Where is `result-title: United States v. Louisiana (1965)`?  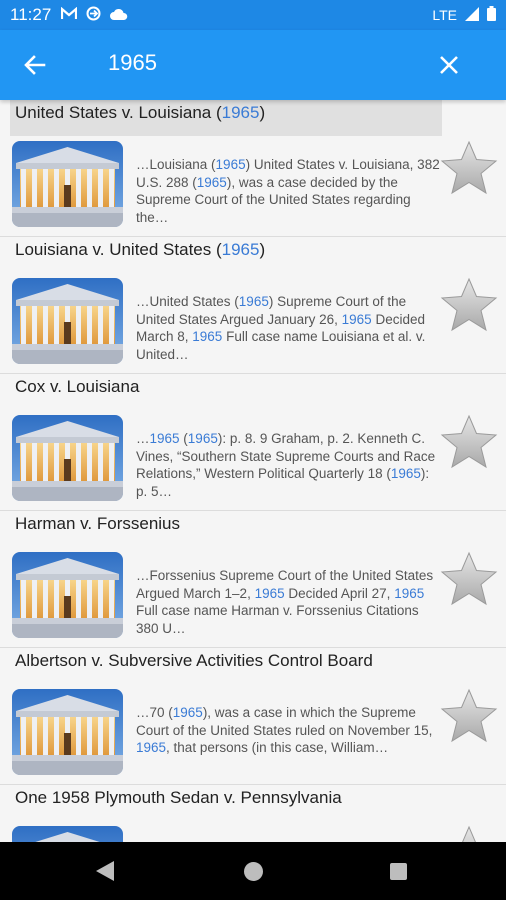 result-title: United States v. Louisiana (1965) is located at coordinates (140, 113).